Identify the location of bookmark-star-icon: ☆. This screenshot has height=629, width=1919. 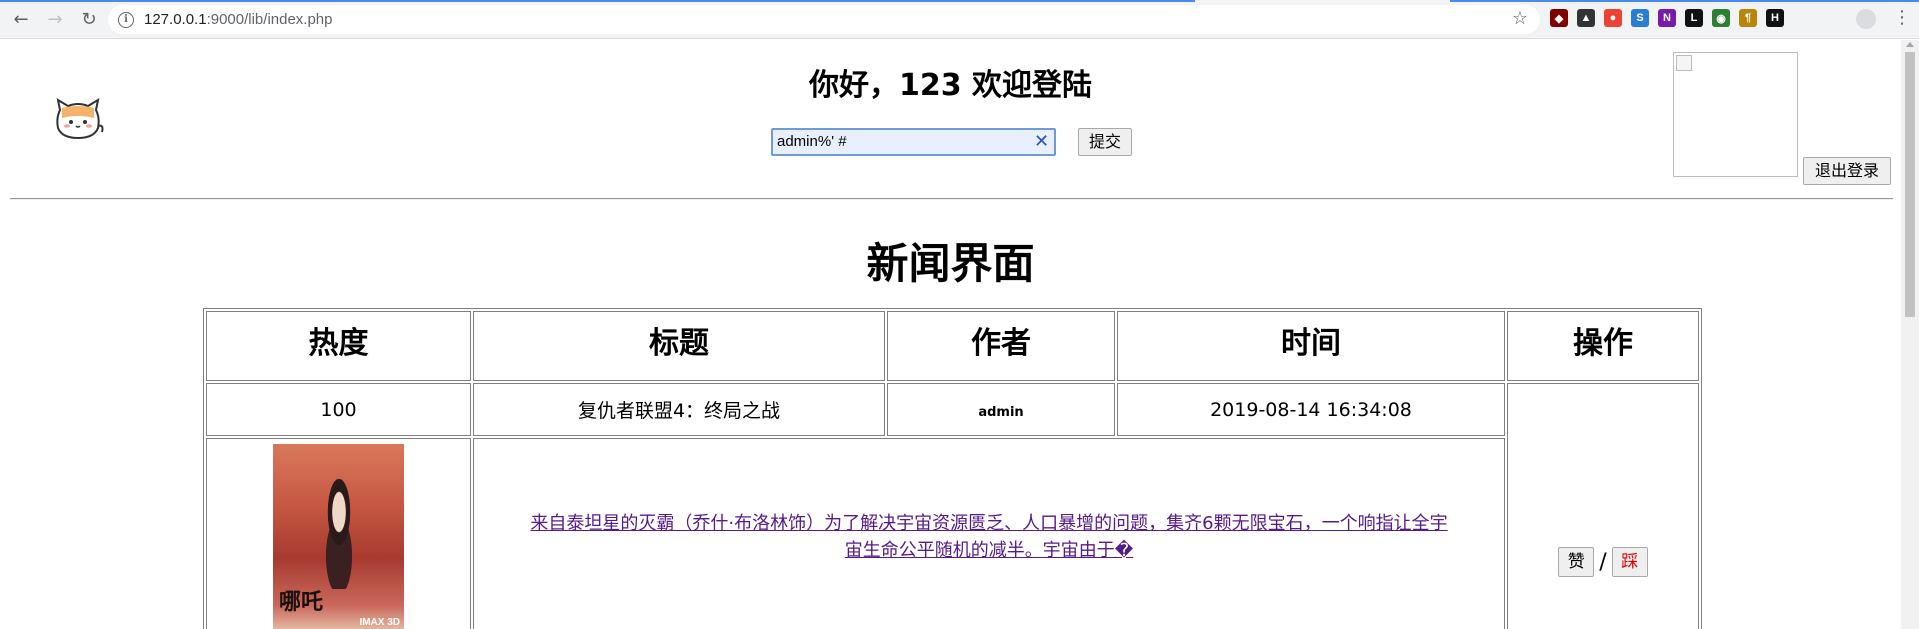
(1520, 18).